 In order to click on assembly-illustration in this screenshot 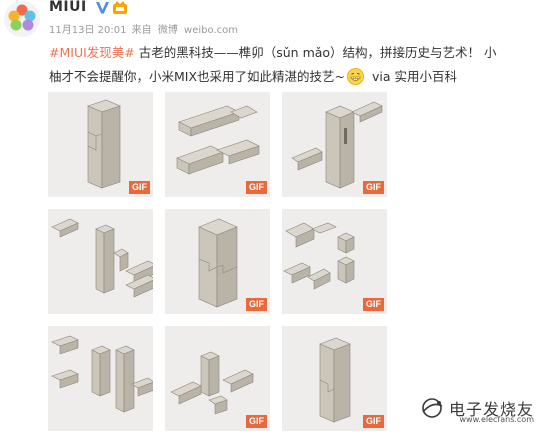, I will do `click(102, 374)`.